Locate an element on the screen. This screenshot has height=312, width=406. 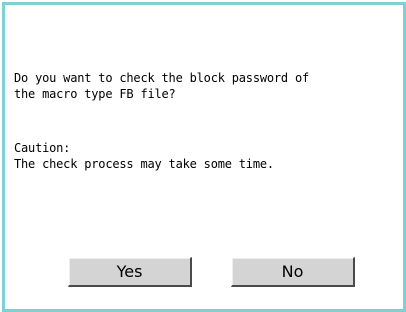
question-line-2: the macro type FB file? is located at coordinates (95, 94).